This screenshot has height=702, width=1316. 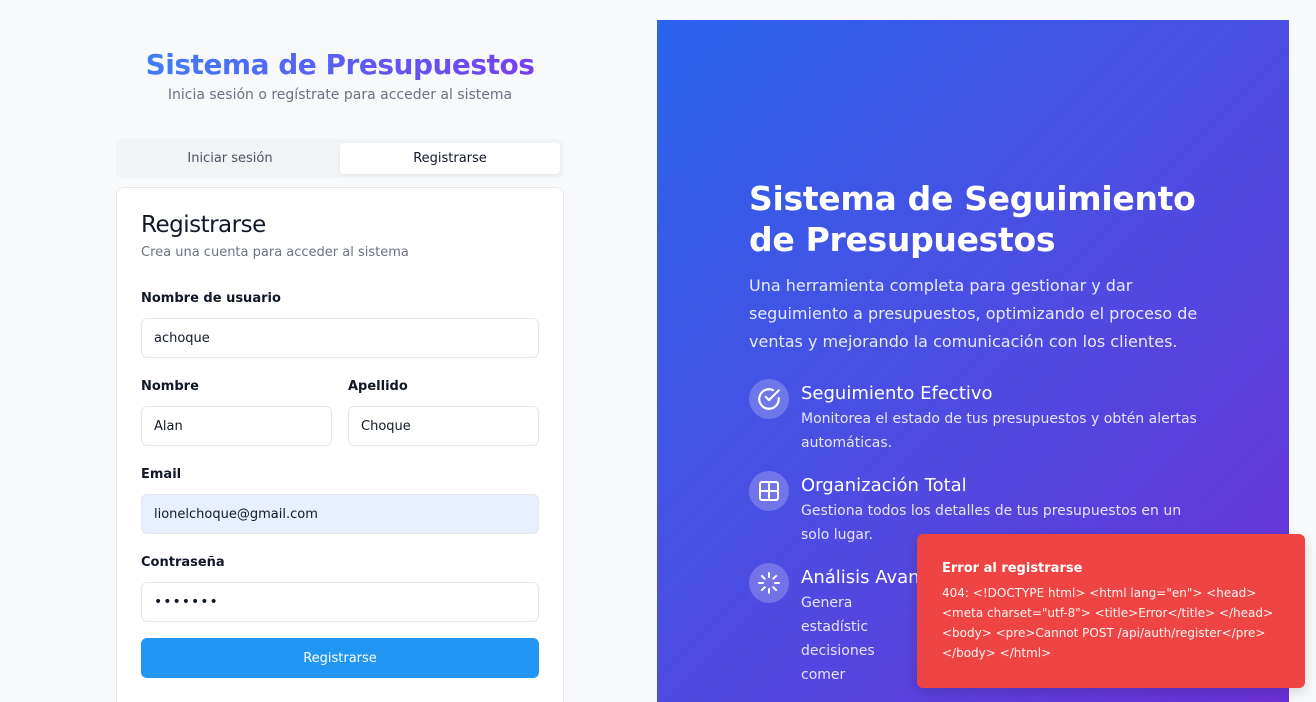 I want to click on first-name-input, so click(x=236, y=426).